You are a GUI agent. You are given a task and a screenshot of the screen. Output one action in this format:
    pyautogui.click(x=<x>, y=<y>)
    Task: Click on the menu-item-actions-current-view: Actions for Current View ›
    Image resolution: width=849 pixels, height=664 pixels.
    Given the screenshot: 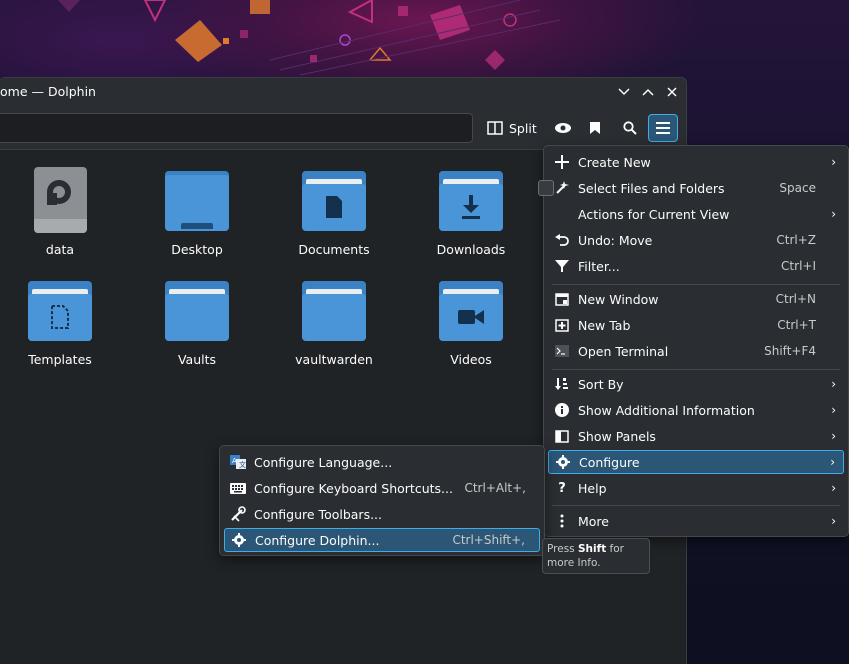 What is the action you would take?
    pyautogui.click(x=696, y=214)
    